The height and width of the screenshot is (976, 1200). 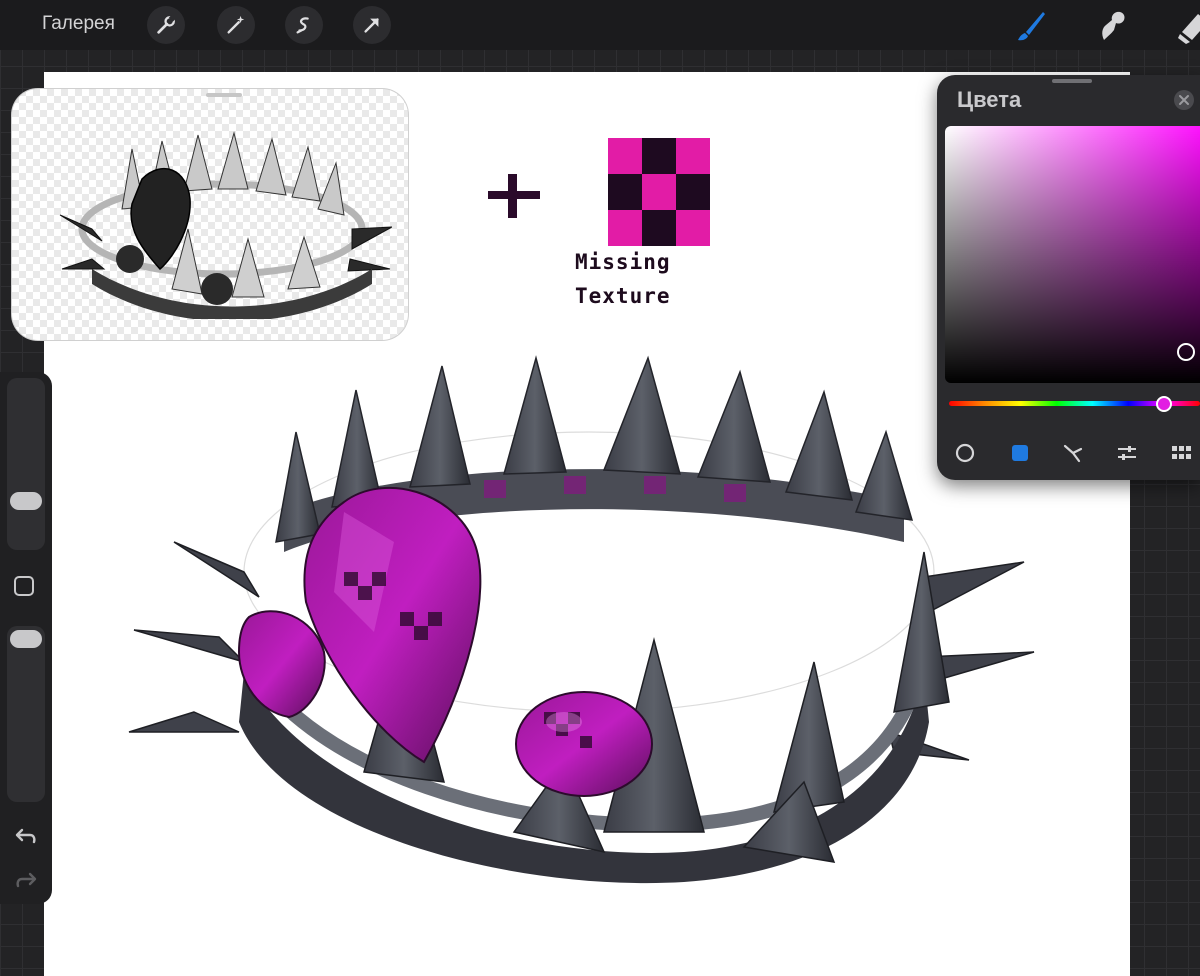 I want to click on tab-palettes, so click(x=1181, y=453).